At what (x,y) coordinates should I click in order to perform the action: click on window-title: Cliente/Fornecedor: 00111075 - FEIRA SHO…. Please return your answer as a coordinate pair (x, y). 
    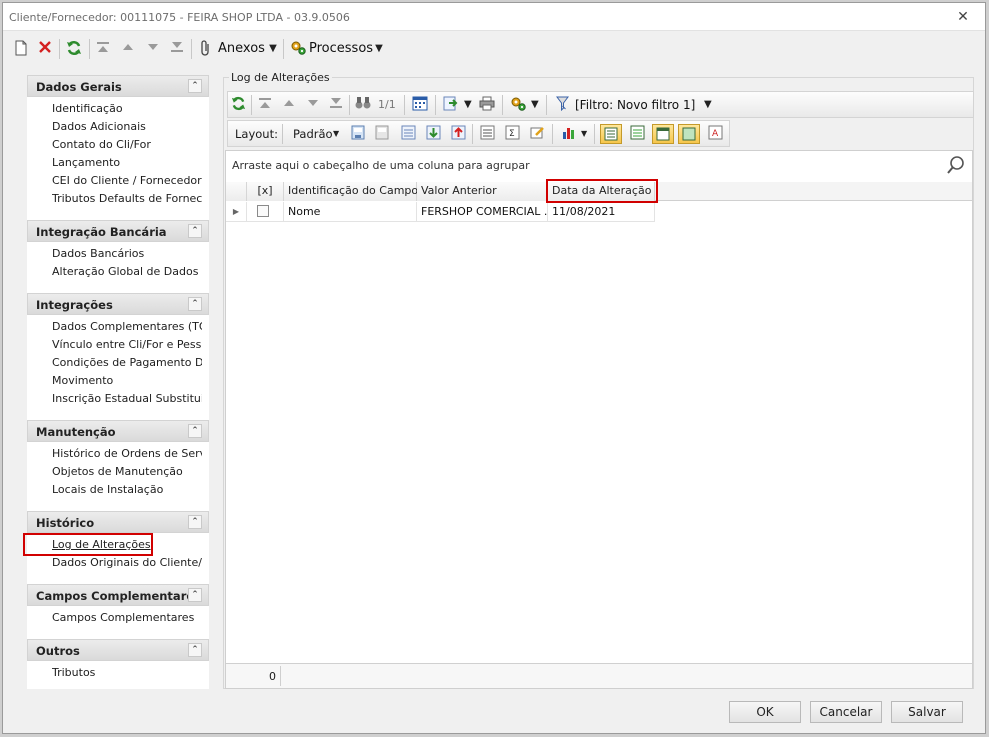
    Looking at the image, I should click on (179, 17).